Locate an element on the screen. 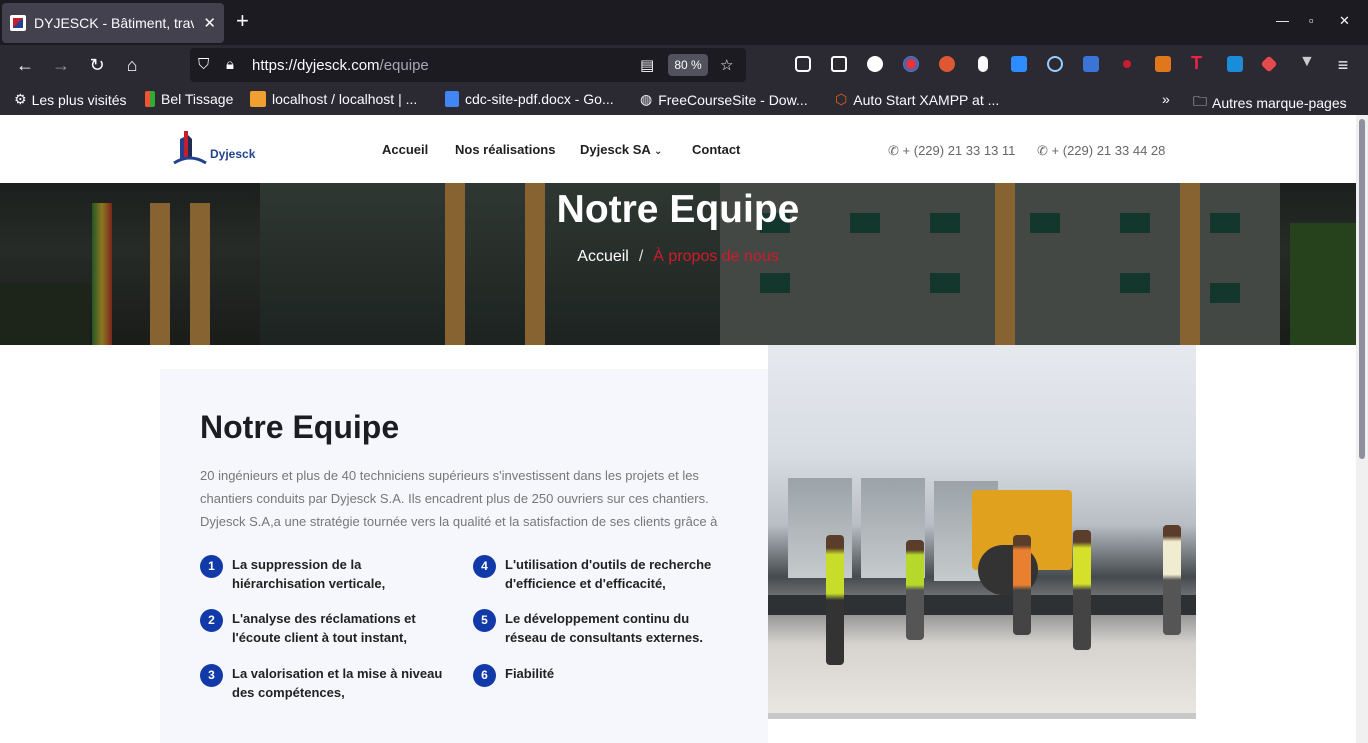 This screenshot has height=743, width=1368. site-logo: Dyjesck is located at coordinates (214, 149).